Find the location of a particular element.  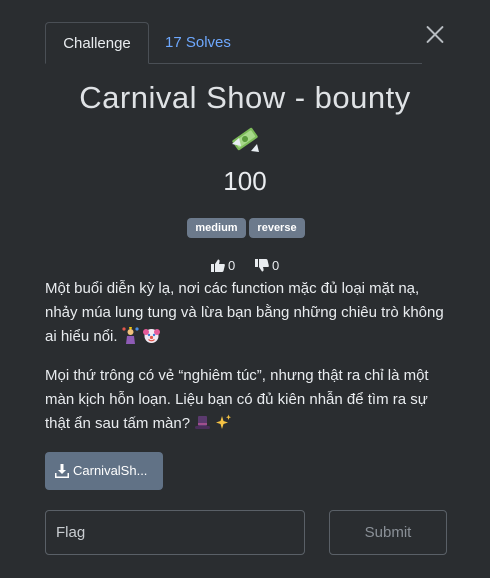

dislike-count: 0 is located at coordinates (276, 265).